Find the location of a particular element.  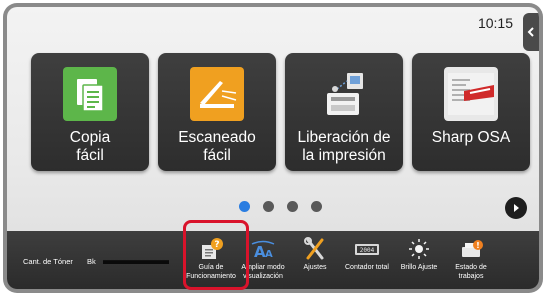

chevron-left-icon is located at coordinates (530, 32).